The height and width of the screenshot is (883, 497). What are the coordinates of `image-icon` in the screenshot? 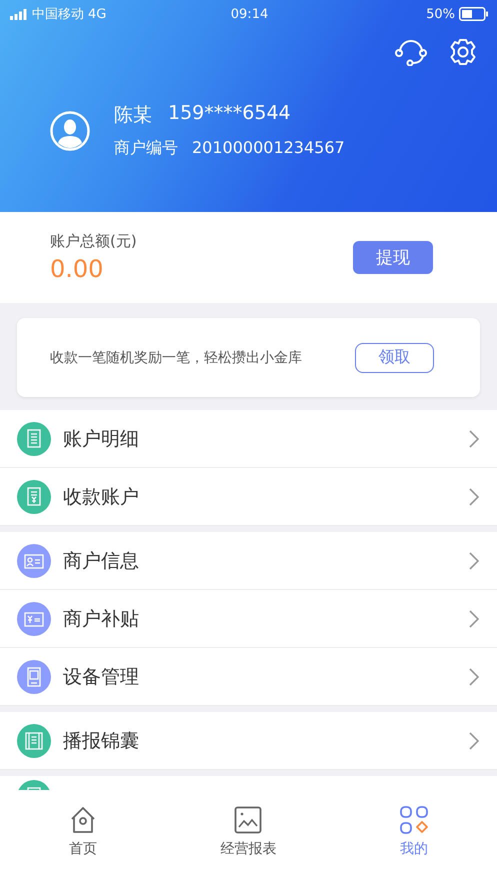 It's located at (248, 820).